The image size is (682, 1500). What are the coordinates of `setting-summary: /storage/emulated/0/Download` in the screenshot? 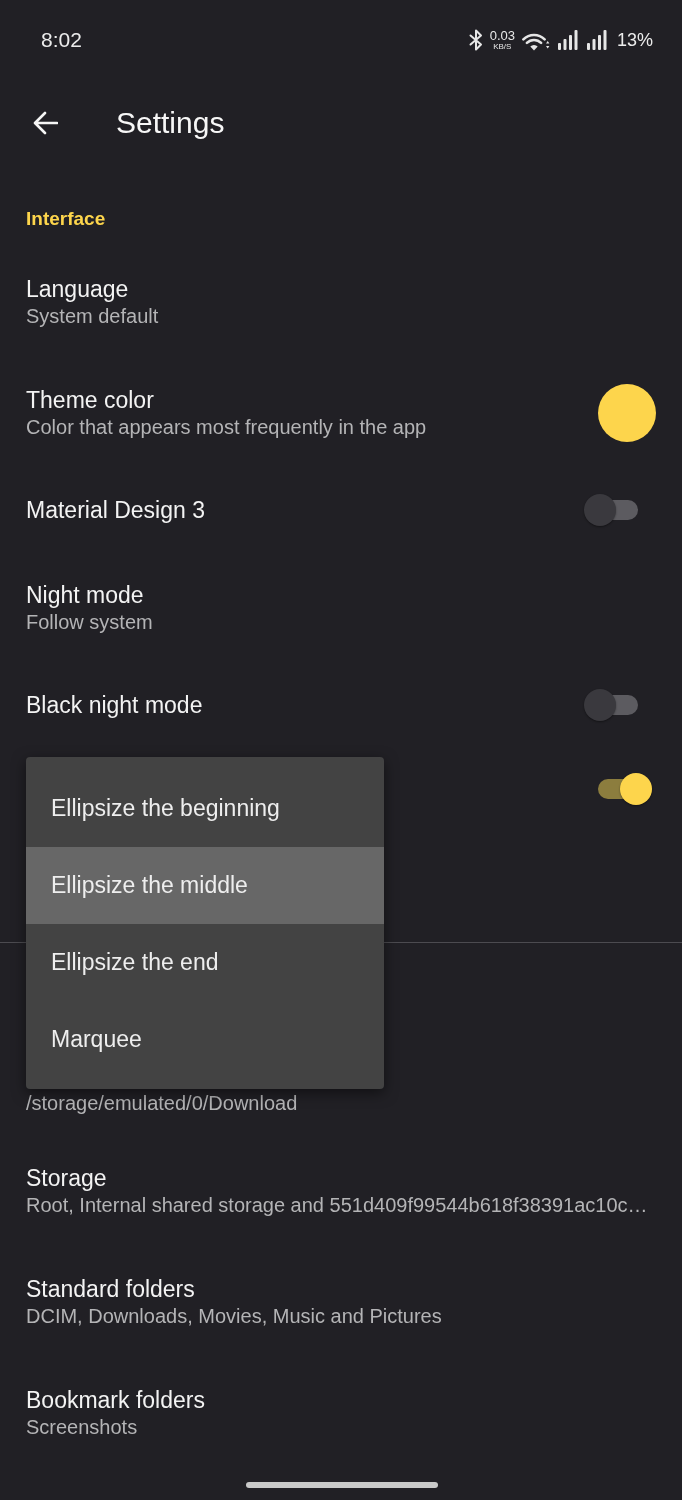 It's located at (162, 1103).